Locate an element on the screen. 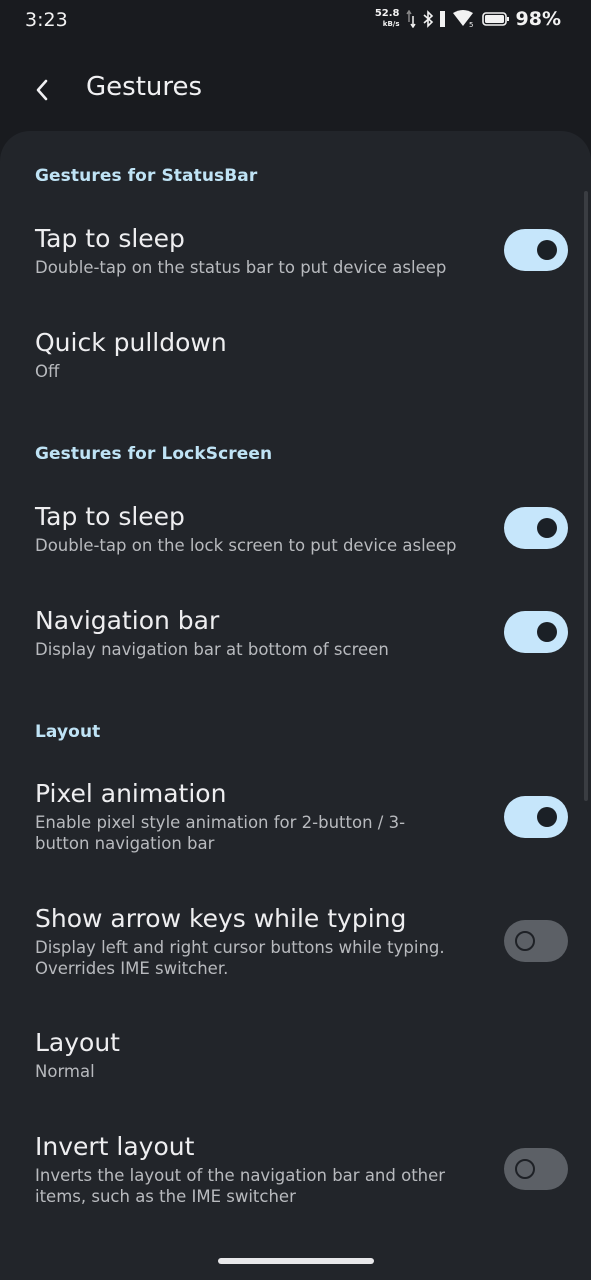 The height and width of the screenshot is (1280, 591). back-arrow-icon is located at coordinates (42, 90).